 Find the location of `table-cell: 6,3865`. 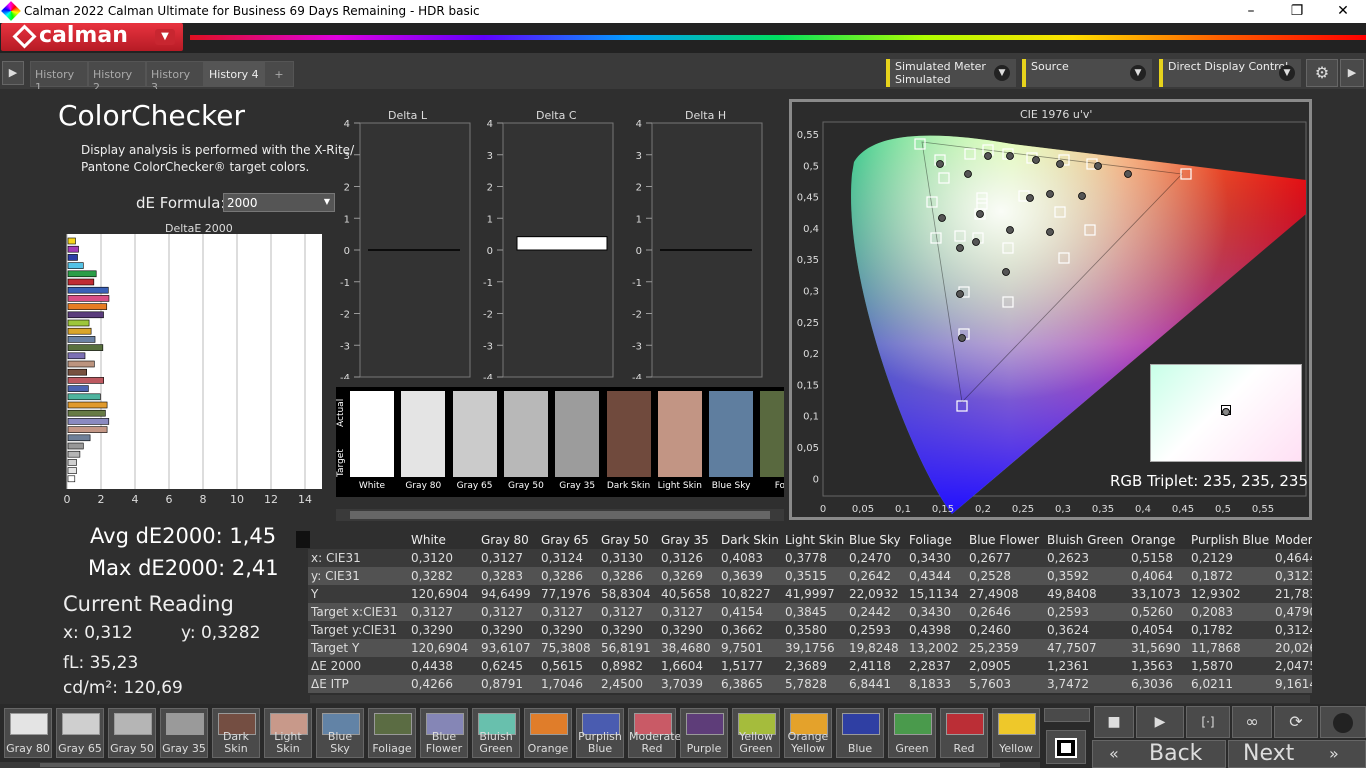

table-cell: 6,3865 is located at coordinates (750, 684).